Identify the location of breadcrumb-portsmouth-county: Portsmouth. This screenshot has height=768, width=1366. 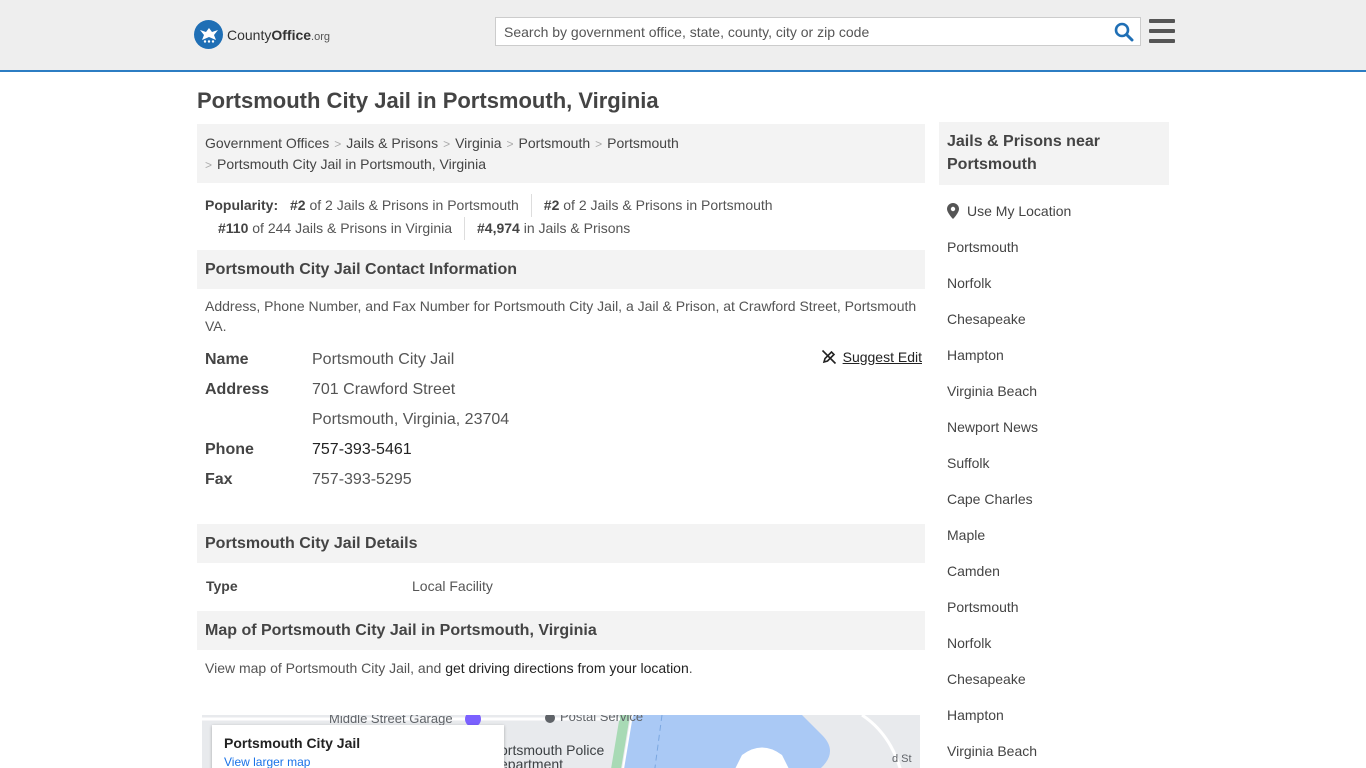
(555, 143).